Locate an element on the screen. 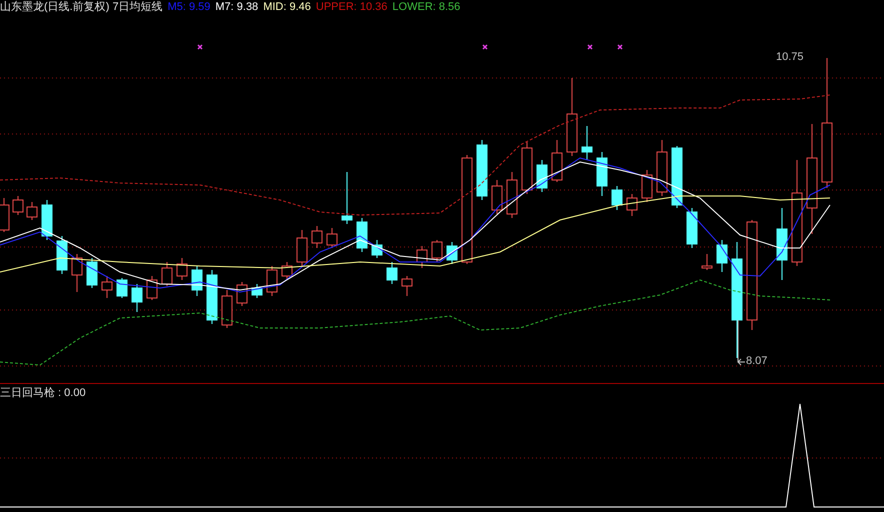 This screenshot has width=884, height=512. indicator-value: M5: 9.59 is located at coordinates (189, 7).